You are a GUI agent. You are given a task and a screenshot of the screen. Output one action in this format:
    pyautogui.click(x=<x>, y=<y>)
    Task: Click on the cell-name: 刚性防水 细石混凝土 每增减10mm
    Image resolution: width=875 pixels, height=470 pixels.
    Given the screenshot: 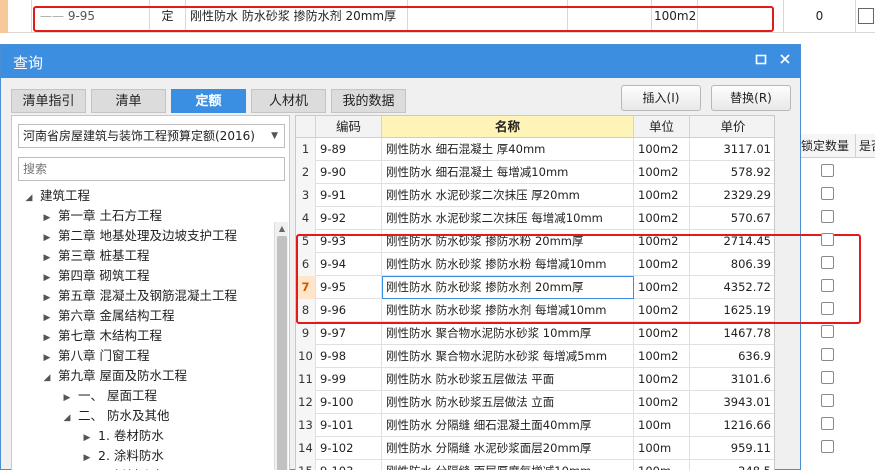 What is the action you would take?
    pyautogui.click(x=508, y=172)
    